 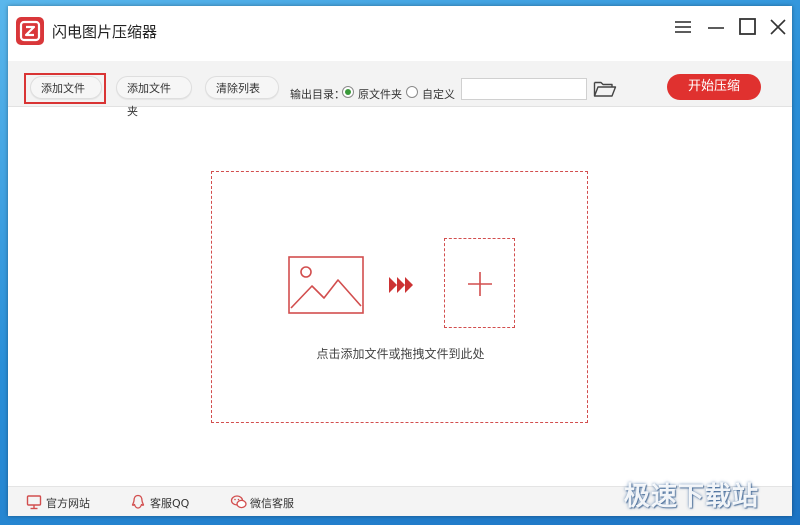 I want to click on title-bar: 闪电图片压缩器, so click(x=400, y=31).